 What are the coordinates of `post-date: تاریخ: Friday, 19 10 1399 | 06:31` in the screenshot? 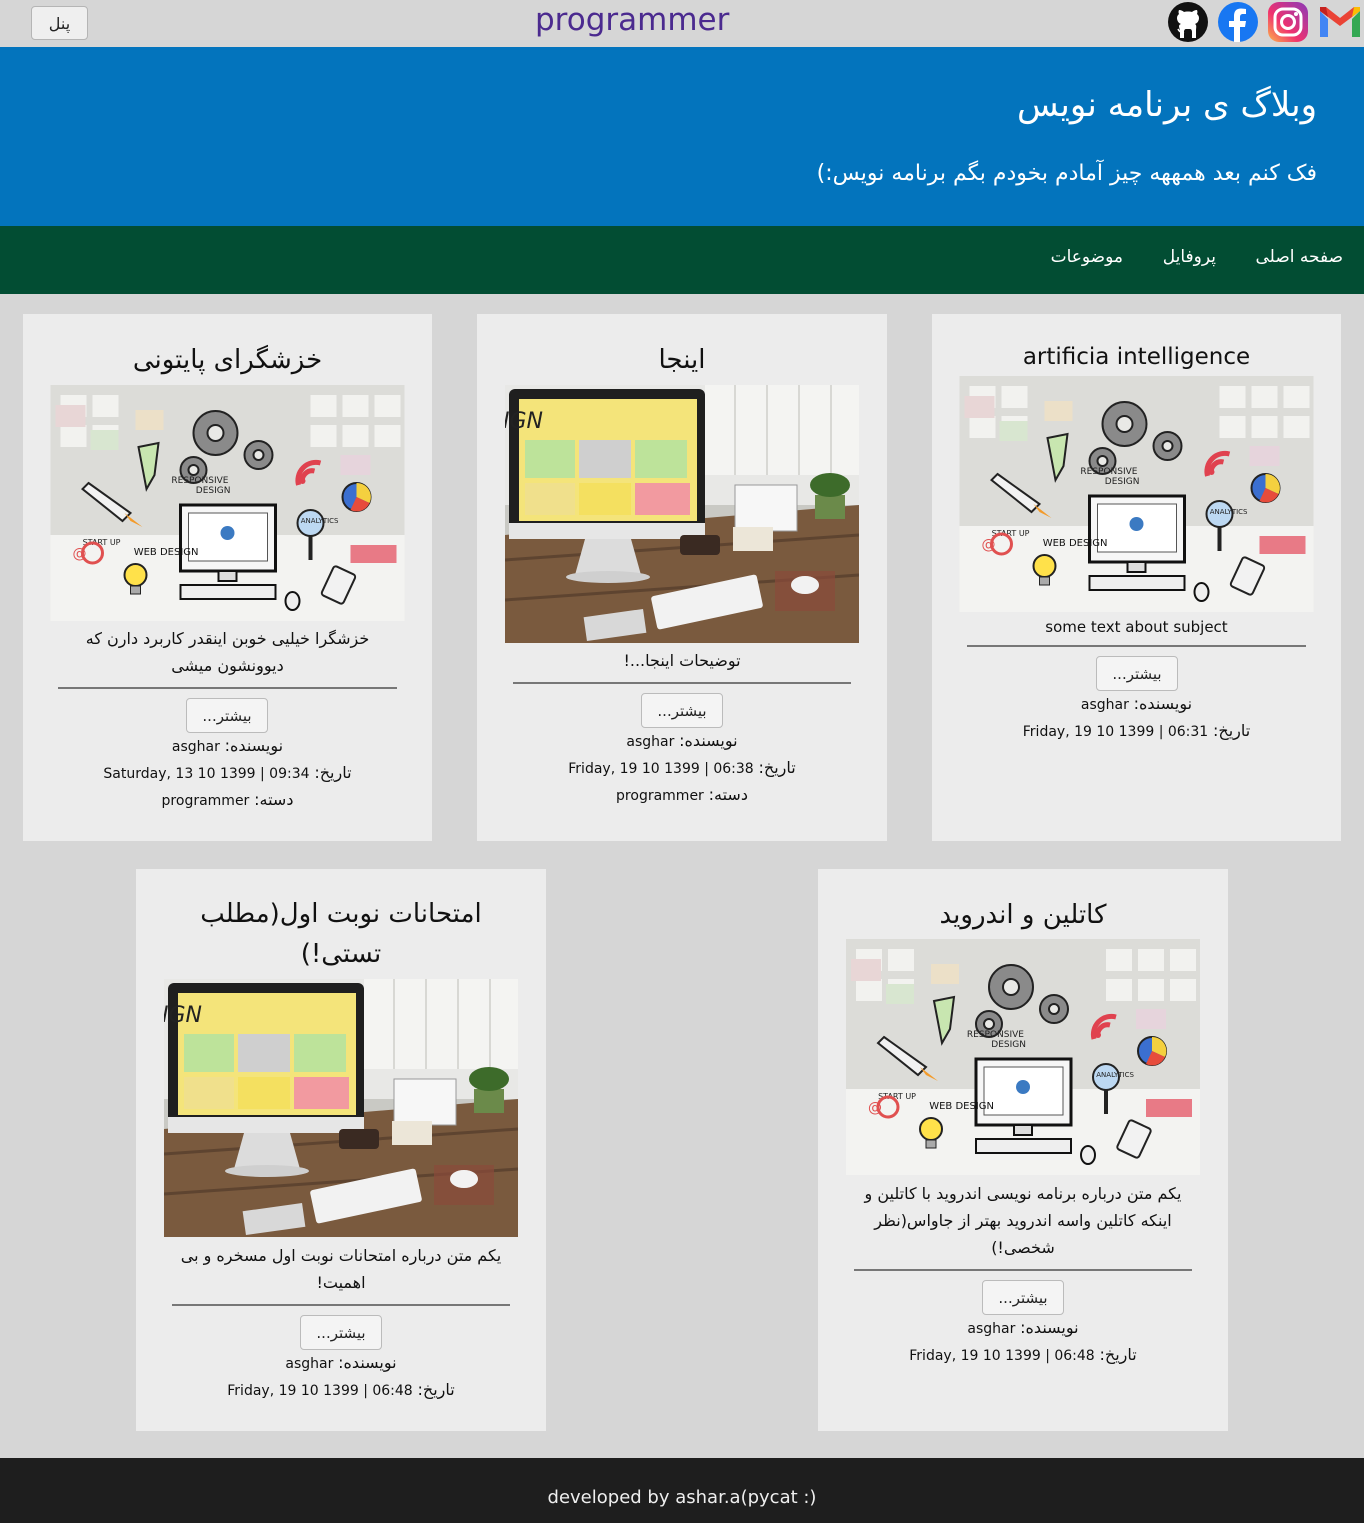 It's located at (1136, 730).